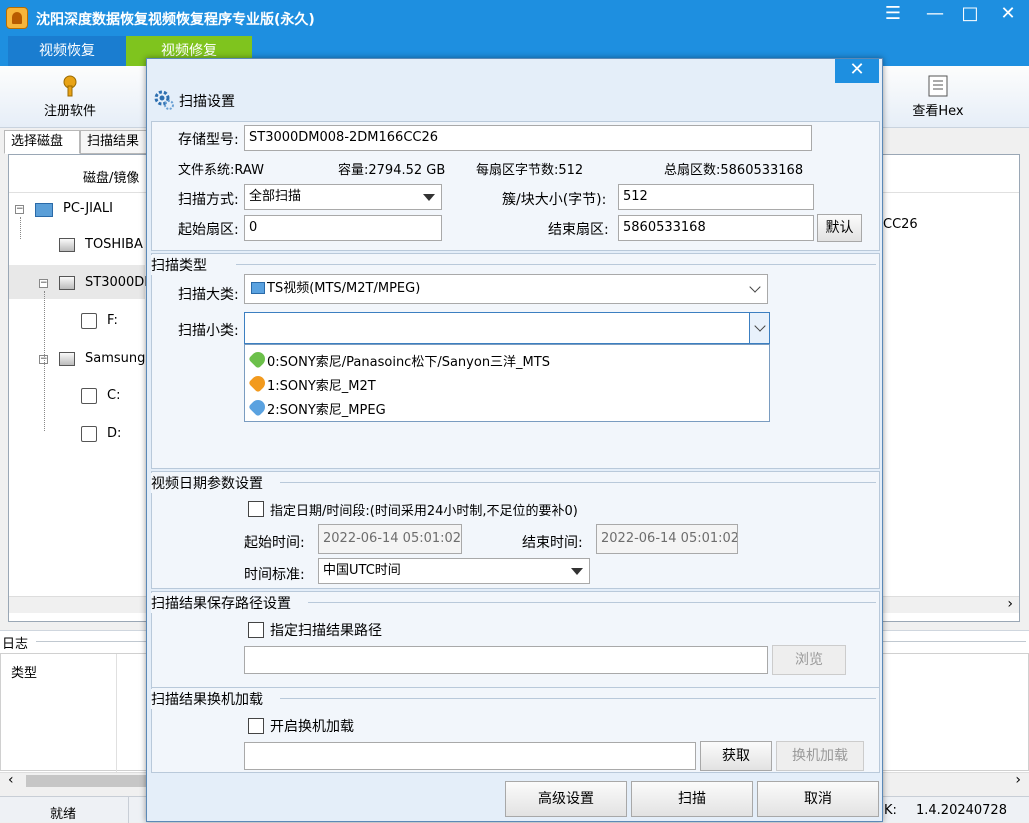 The image size is (1029, 823). I want to click on computer-icon, so click(44, 210).